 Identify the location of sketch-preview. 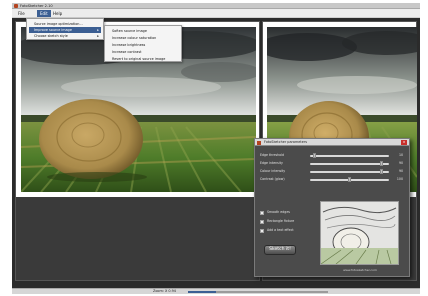
(359, 233).